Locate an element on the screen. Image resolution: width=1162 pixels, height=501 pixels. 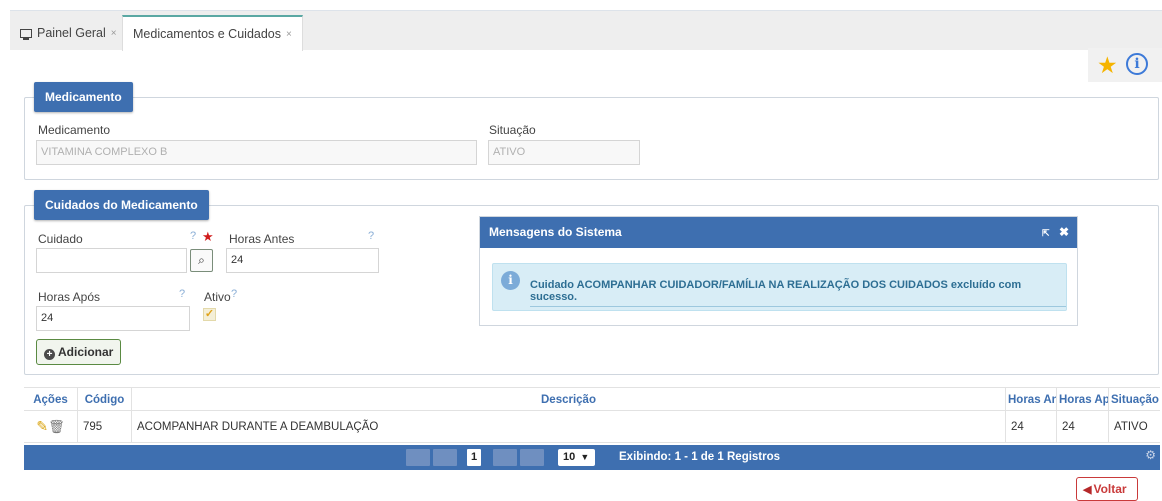
header-horas-apos: Horas Ap is located at coordinates (1082, 400).